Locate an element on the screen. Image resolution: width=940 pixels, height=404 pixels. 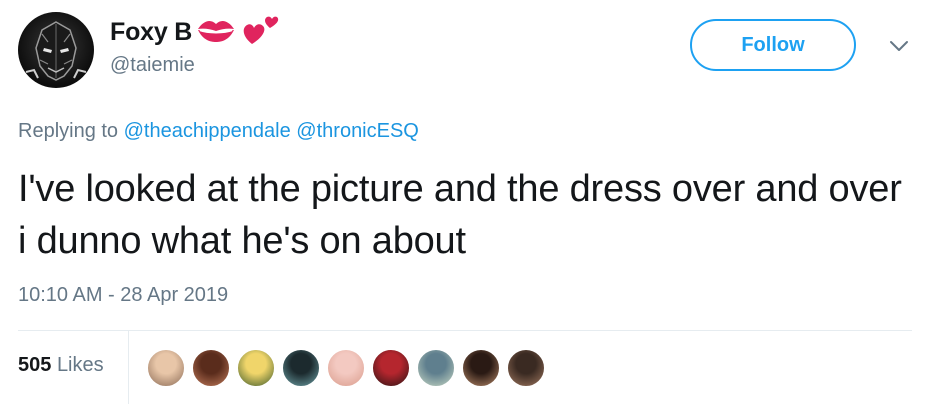
display-name: Foxy B is located at coordinates (151, 32).